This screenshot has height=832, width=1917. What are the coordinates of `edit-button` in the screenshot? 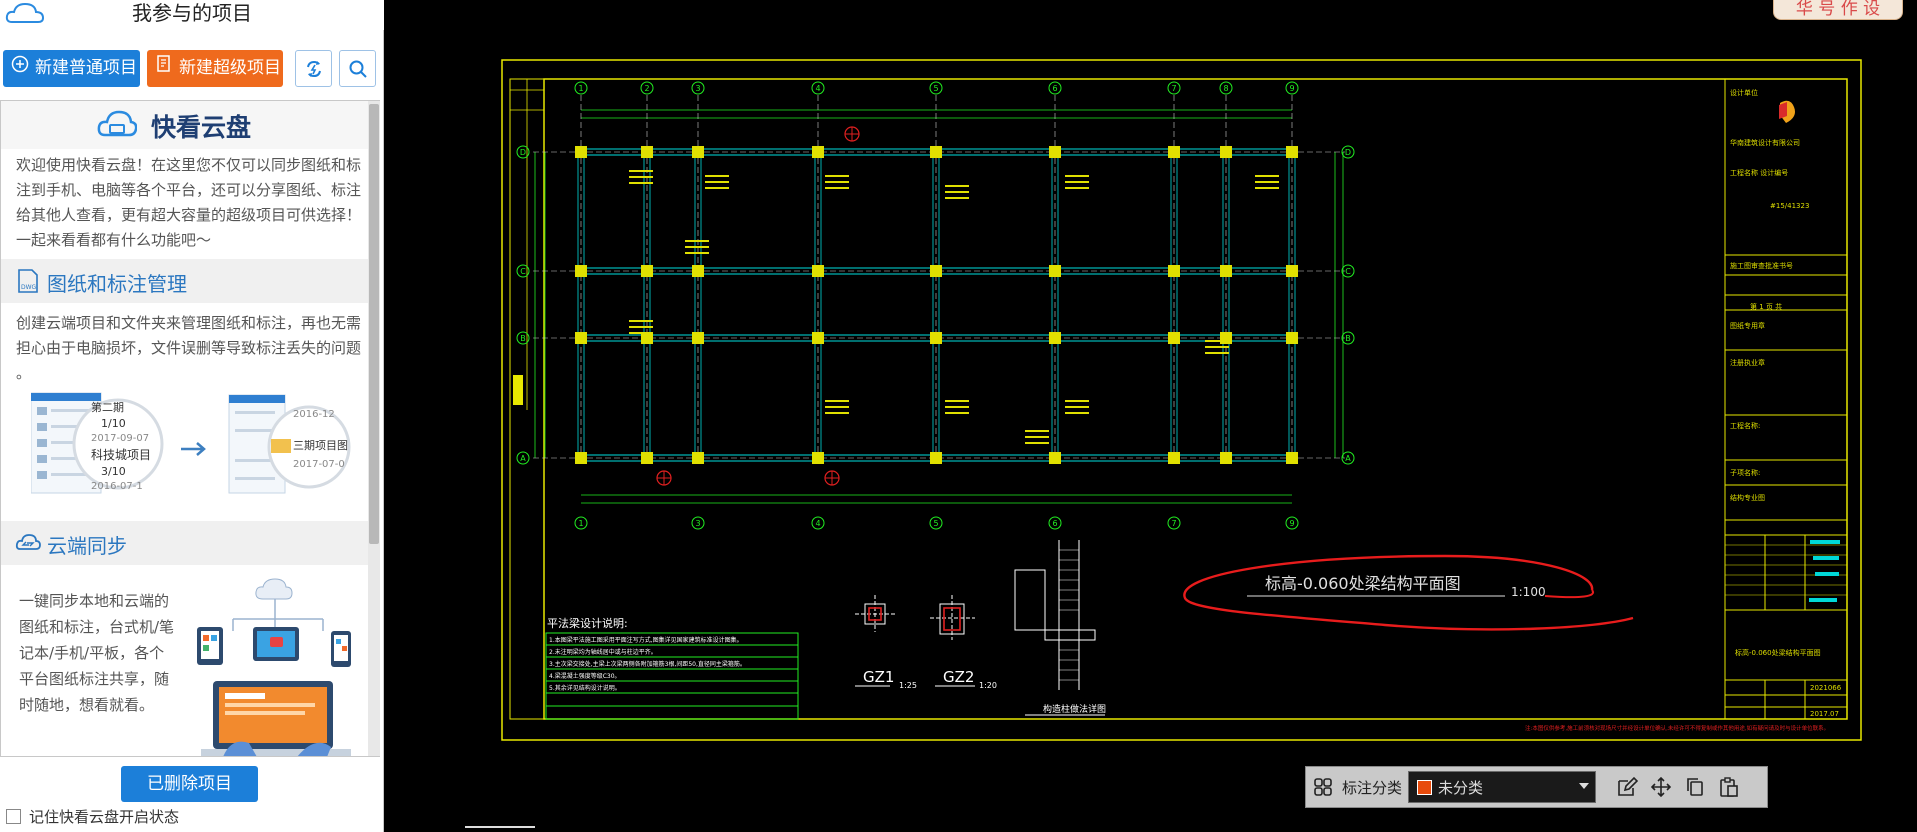 It's located at (1627, 787).